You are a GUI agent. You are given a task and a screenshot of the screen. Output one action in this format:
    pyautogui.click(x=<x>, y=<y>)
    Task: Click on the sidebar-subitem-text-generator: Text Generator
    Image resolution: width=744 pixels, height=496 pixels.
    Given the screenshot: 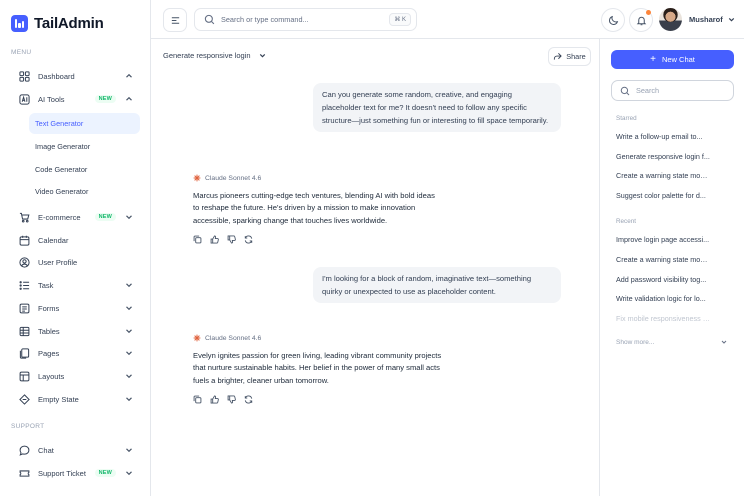 What is the action you would take?
    pyautogui.click(x=84, y=123)
    